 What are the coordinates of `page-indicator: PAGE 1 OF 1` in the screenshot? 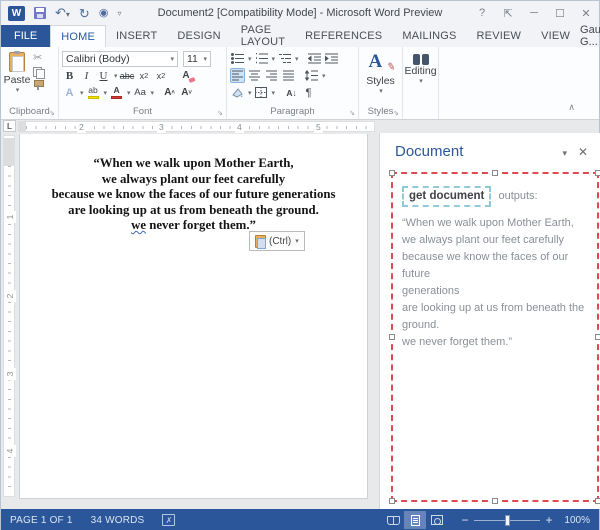 It's located at (41, 520).